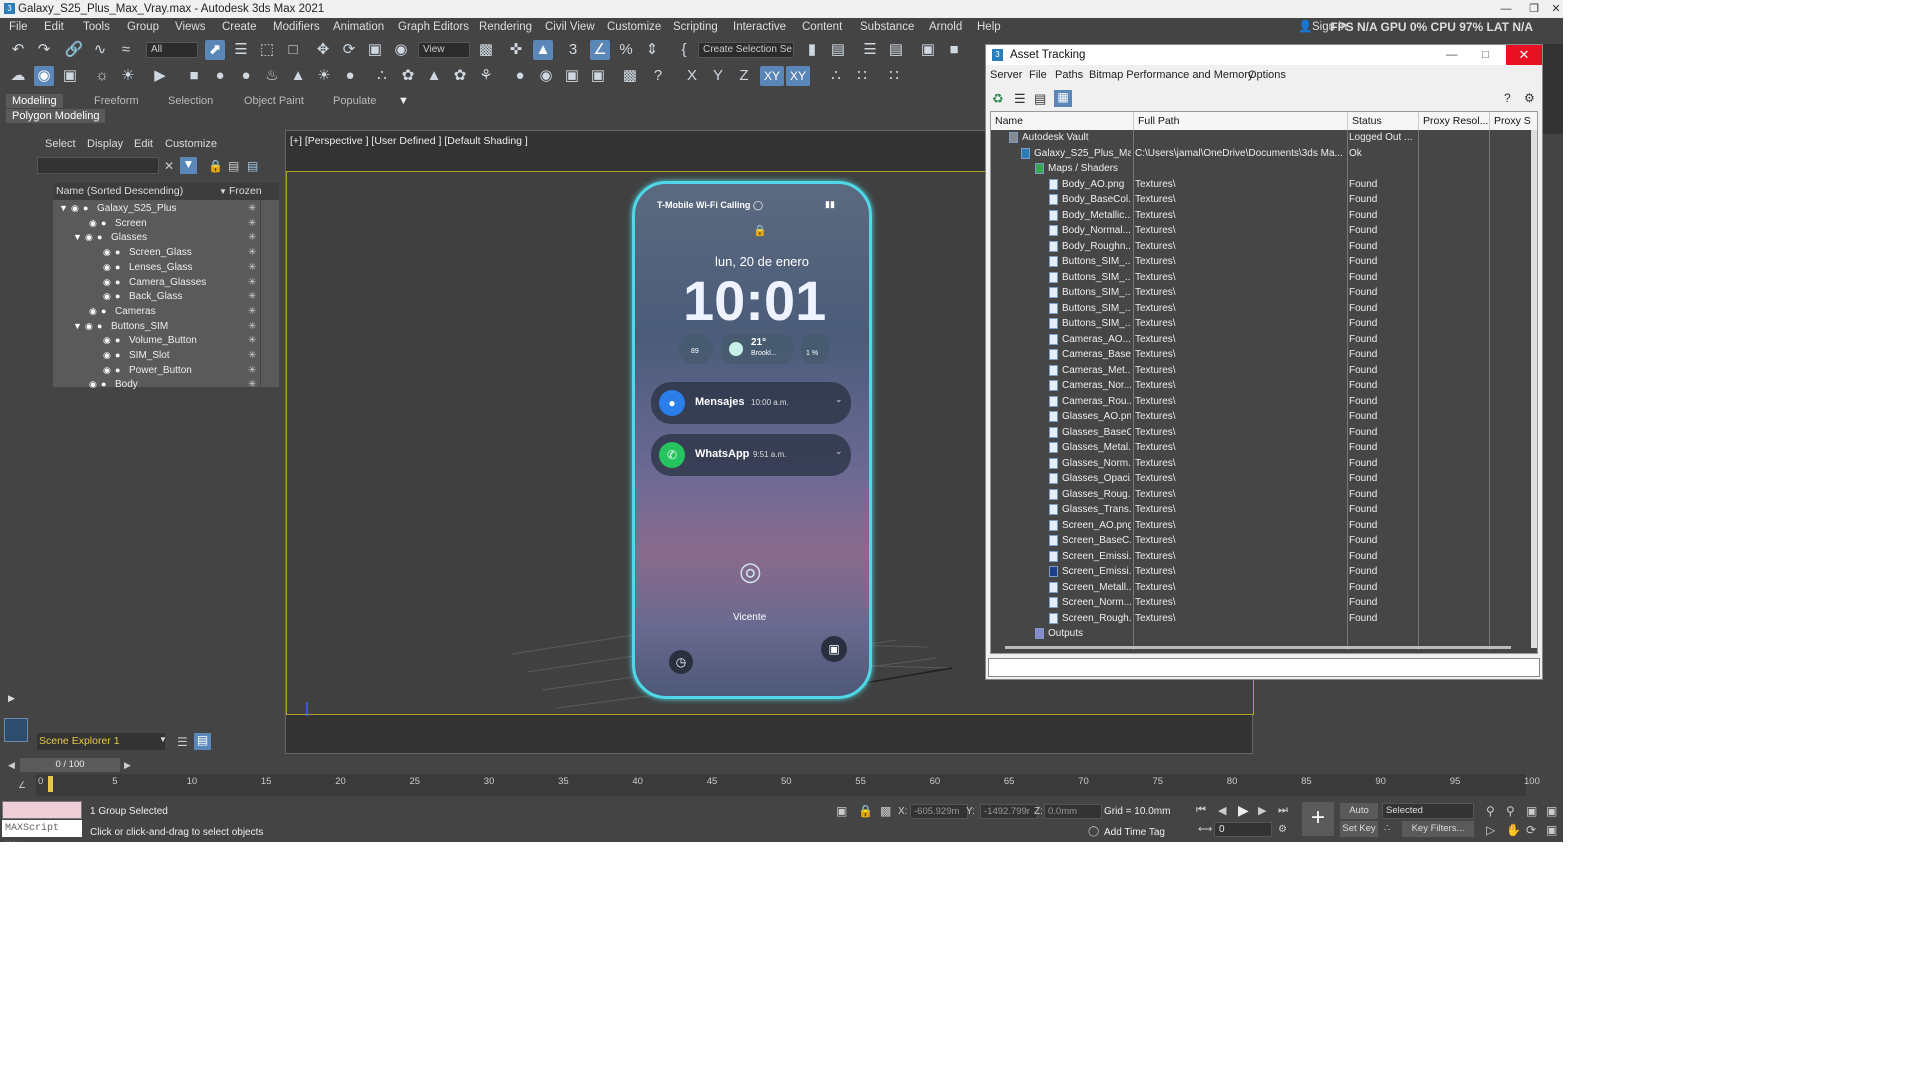 The image size is (1920, 1080). What do you see at coordinates (896, 50) in the screenshot?
I see `ribbon-toggle-icon: ▤` at bounding box center [896, 50].